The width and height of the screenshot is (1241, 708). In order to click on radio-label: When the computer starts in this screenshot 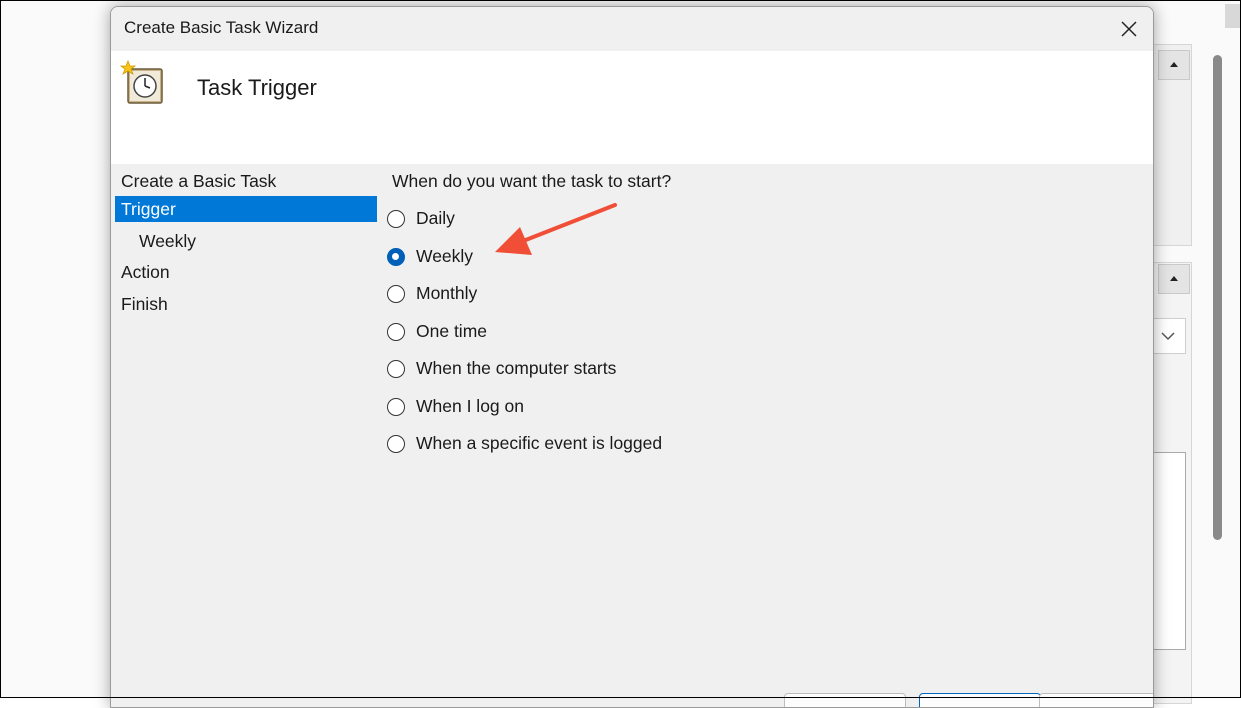, I will do `click(516, 368)`.